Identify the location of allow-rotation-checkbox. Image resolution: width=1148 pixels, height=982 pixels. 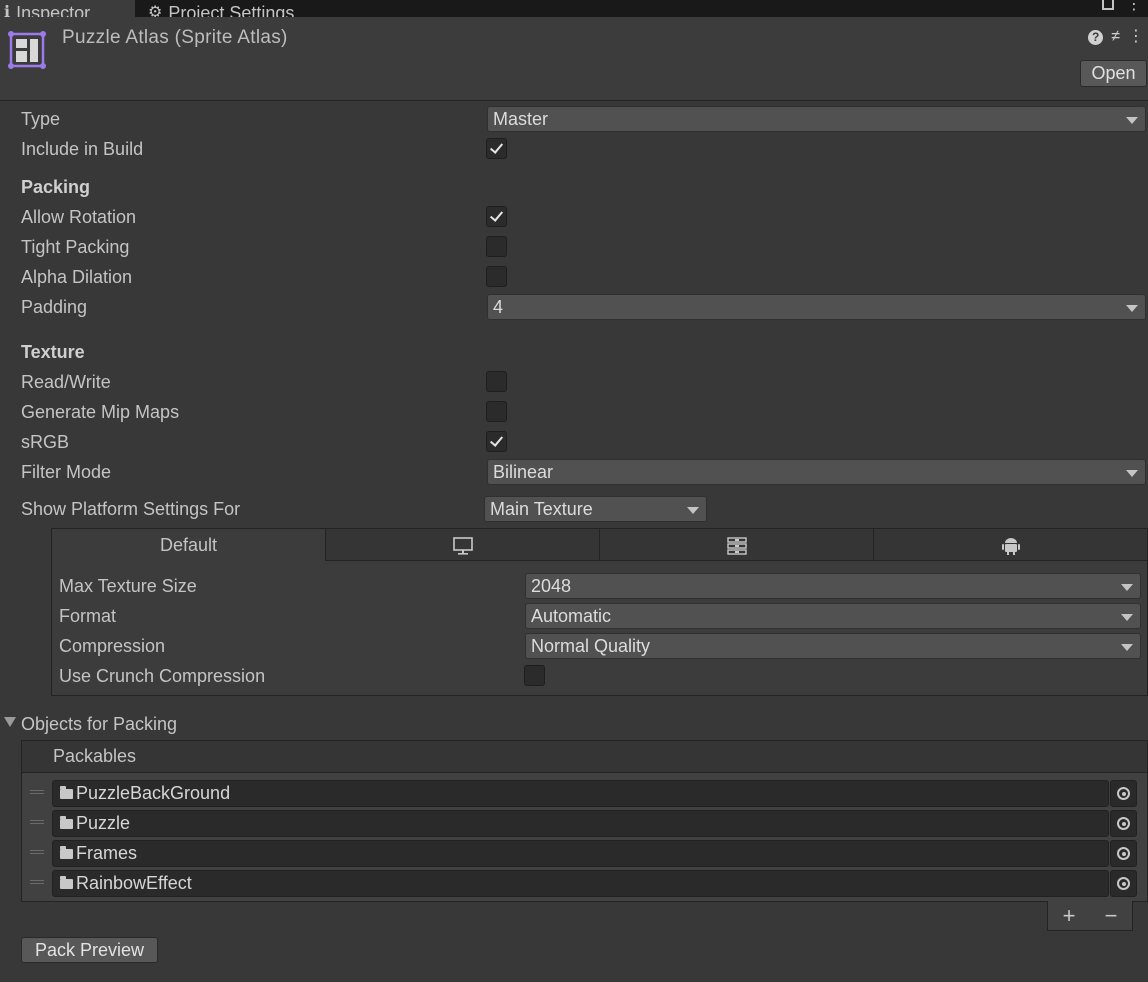
(496, 216).